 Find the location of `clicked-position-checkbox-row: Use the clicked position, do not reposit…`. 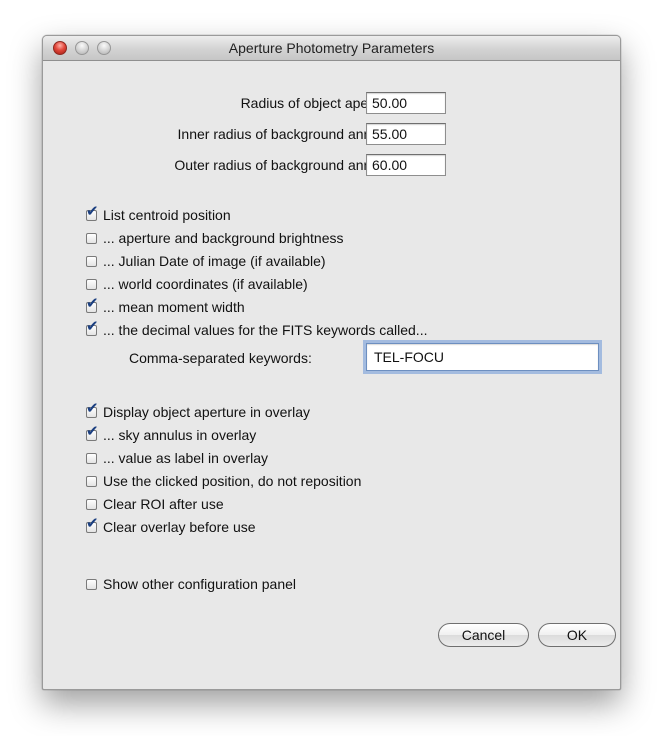

clicked-position-checkbox-row: Use the clicked position, do not reposit… is located at coordinates (223, 481).